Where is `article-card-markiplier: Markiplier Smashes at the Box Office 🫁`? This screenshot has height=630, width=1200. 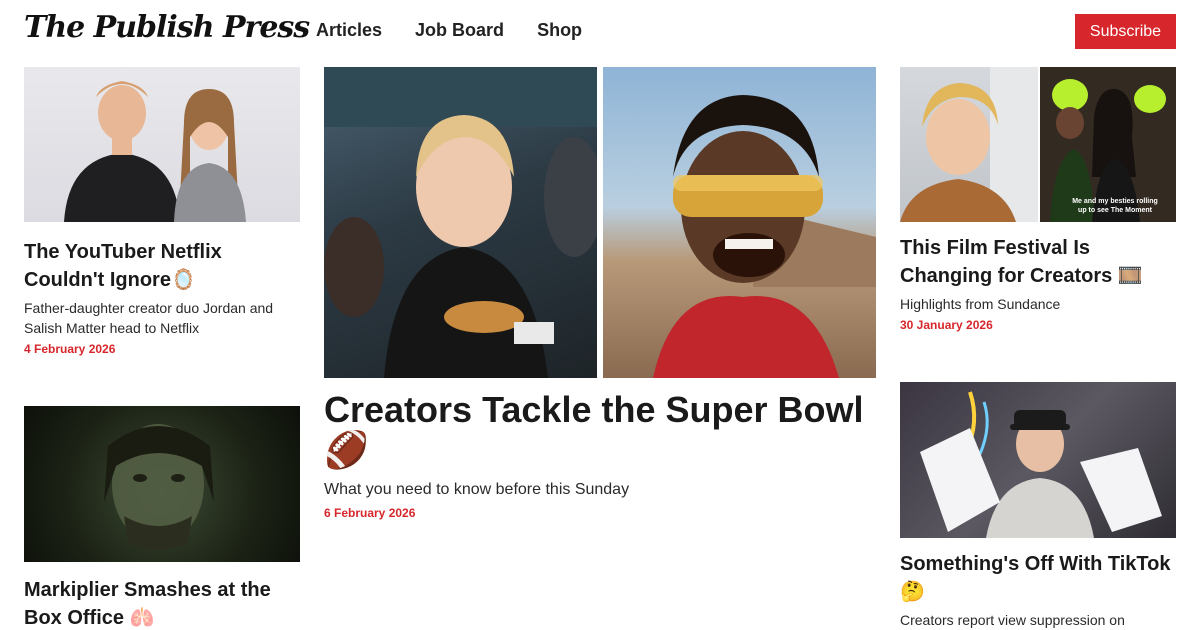
article-card-markiplier: Markiplier Smashes at the Box Office 🫁 is located at coordinates (162, 518).